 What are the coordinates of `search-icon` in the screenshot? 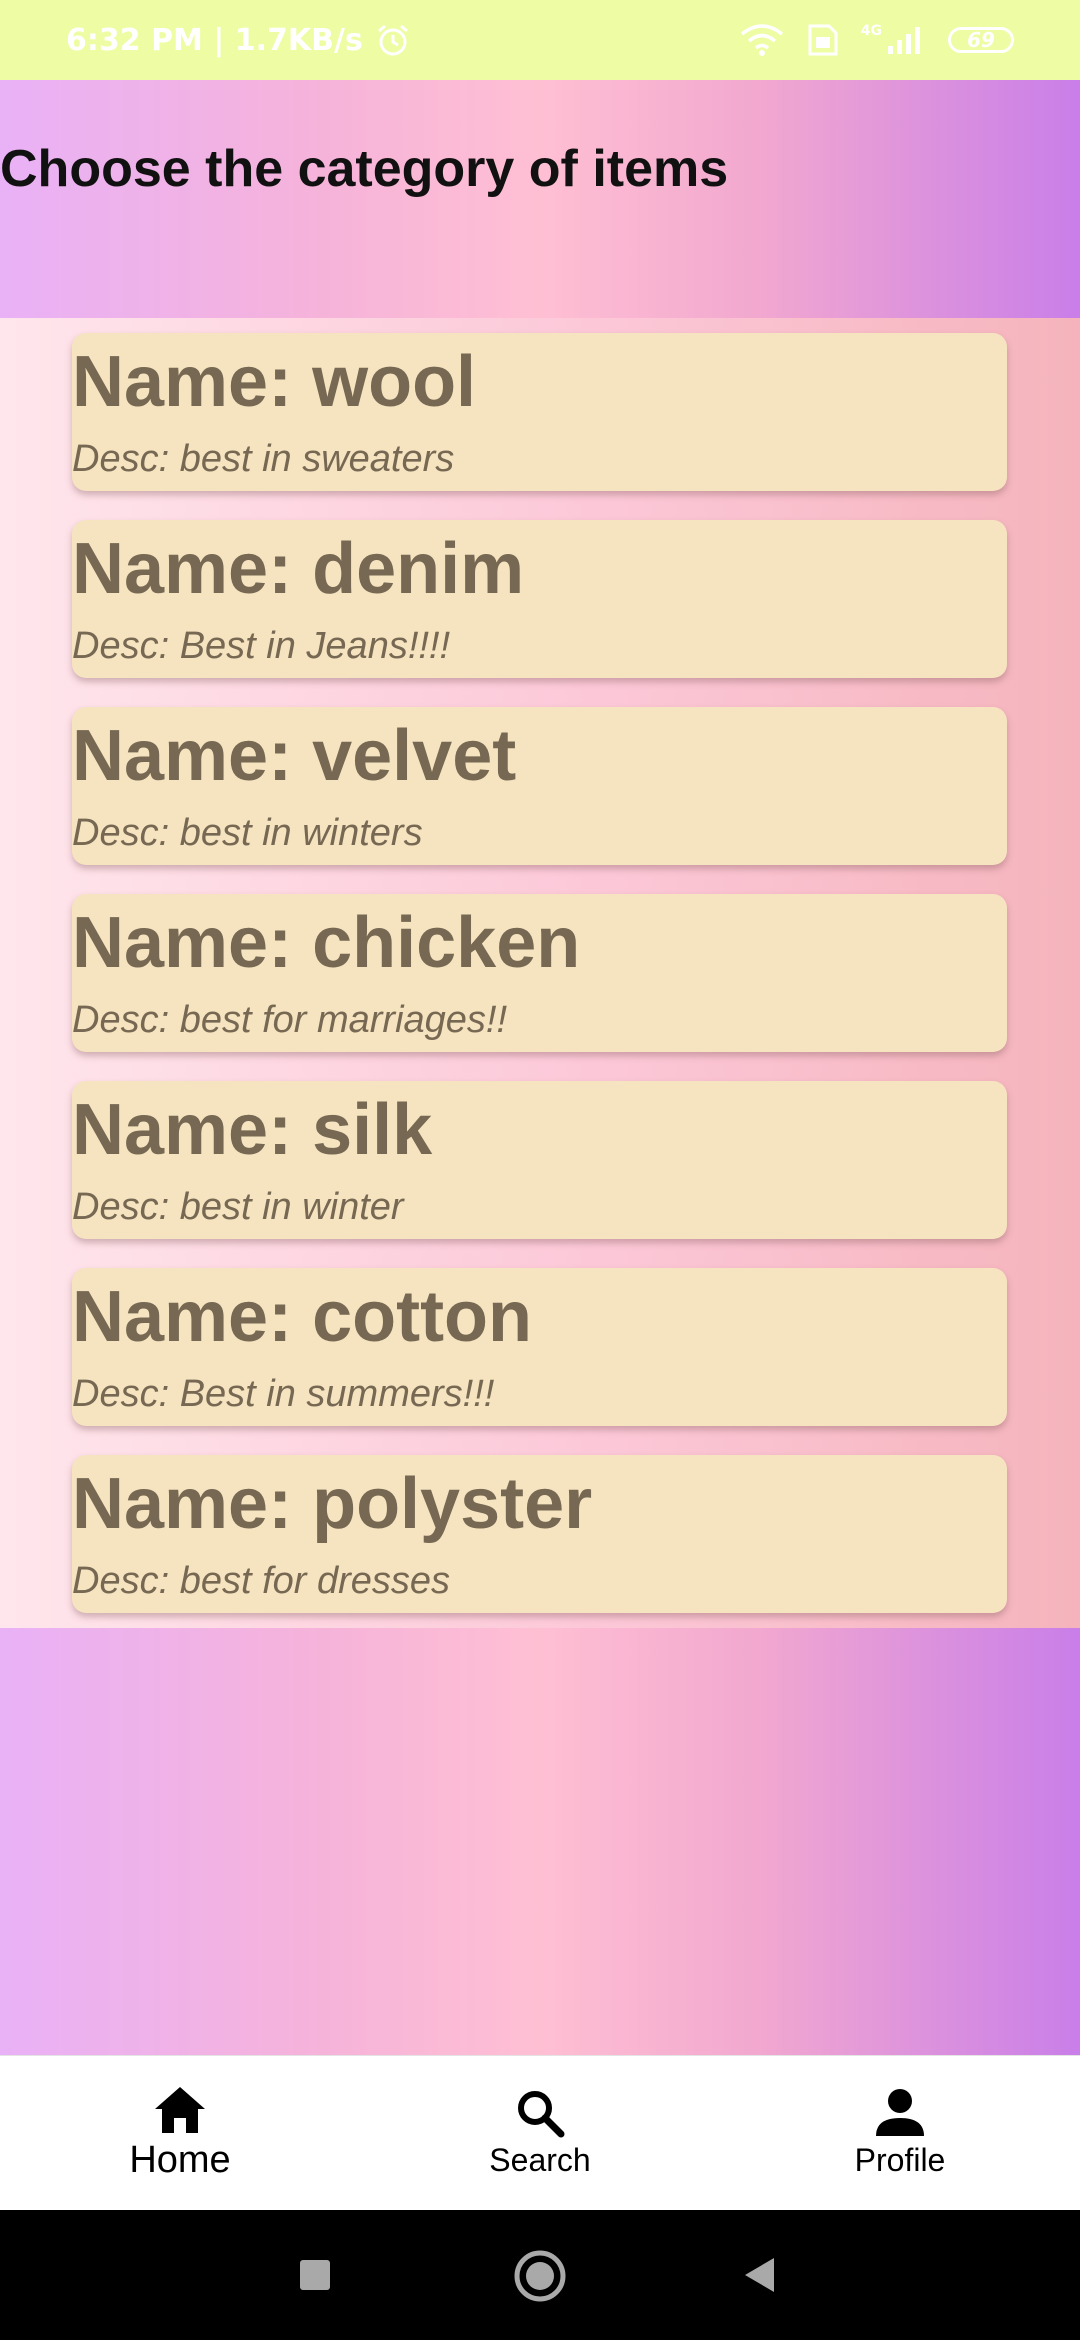 It's located at (541, 2114).